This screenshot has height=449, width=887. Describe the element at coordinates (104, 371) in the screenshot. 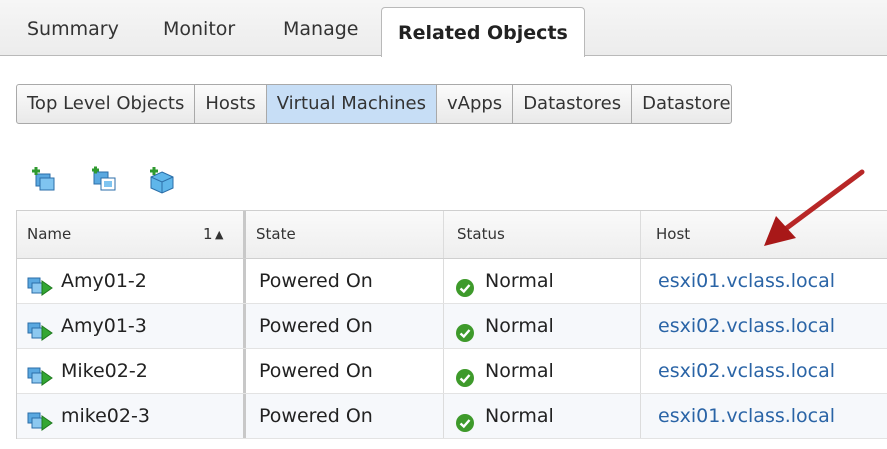

I see `vm-name-link: Mike02-2` at that location.